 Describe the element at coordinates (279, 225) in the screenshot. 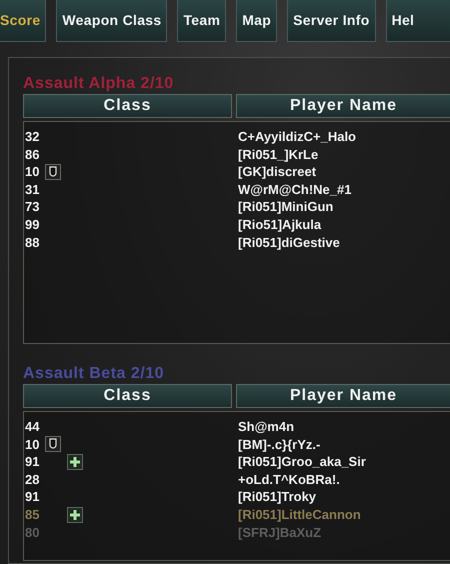

I see `player-name: [Rio51]Ajkula` at that location.